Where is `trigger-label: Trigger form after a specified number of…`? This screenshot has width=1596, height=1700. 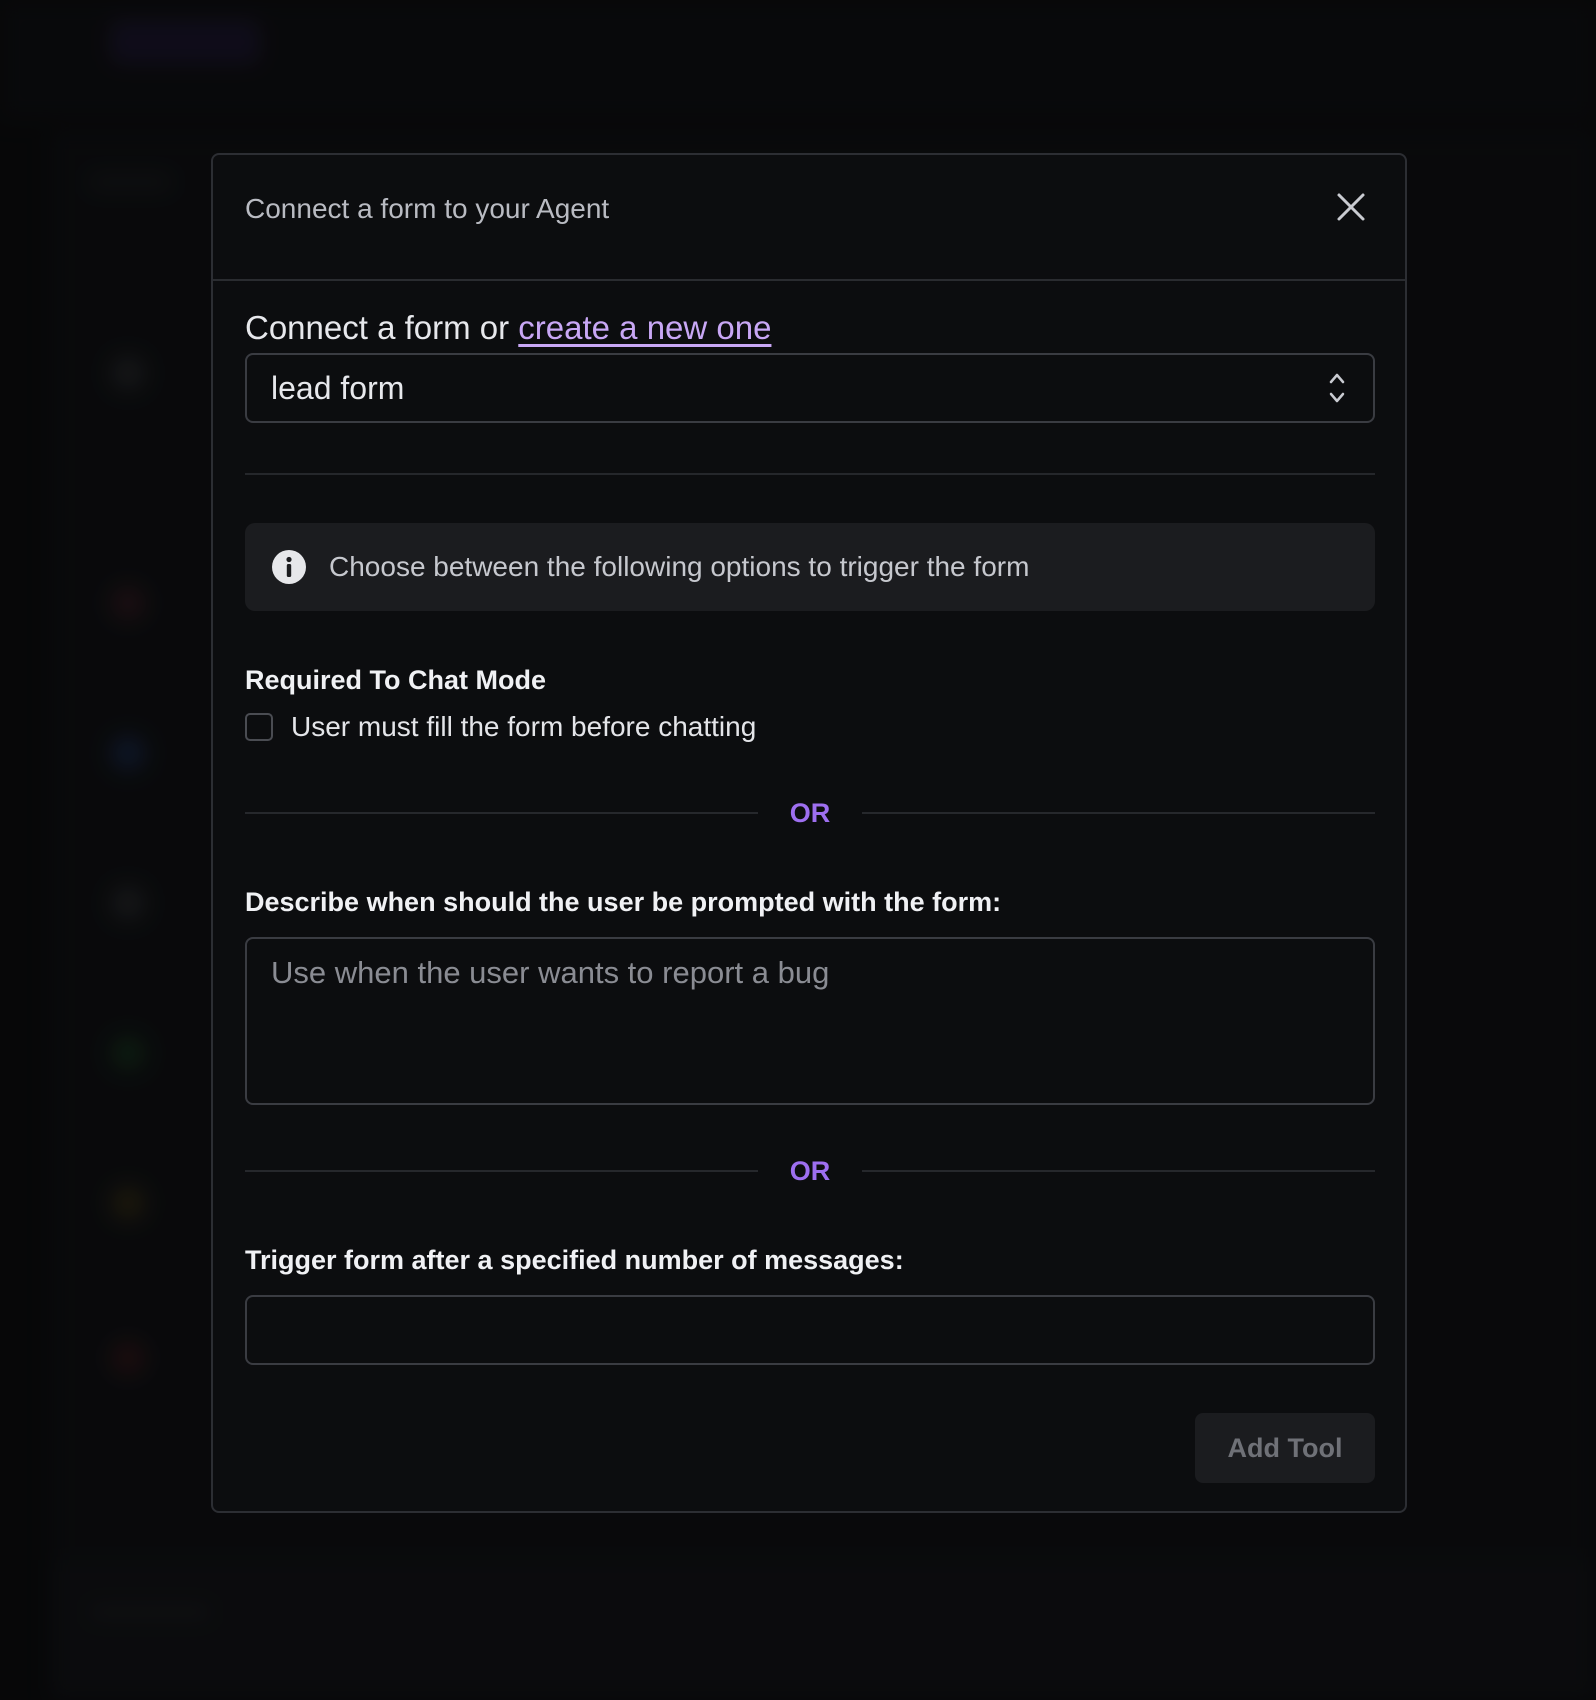
trigger-label: Trigger form after a specified number of… is located at coordinates (574, 1260).